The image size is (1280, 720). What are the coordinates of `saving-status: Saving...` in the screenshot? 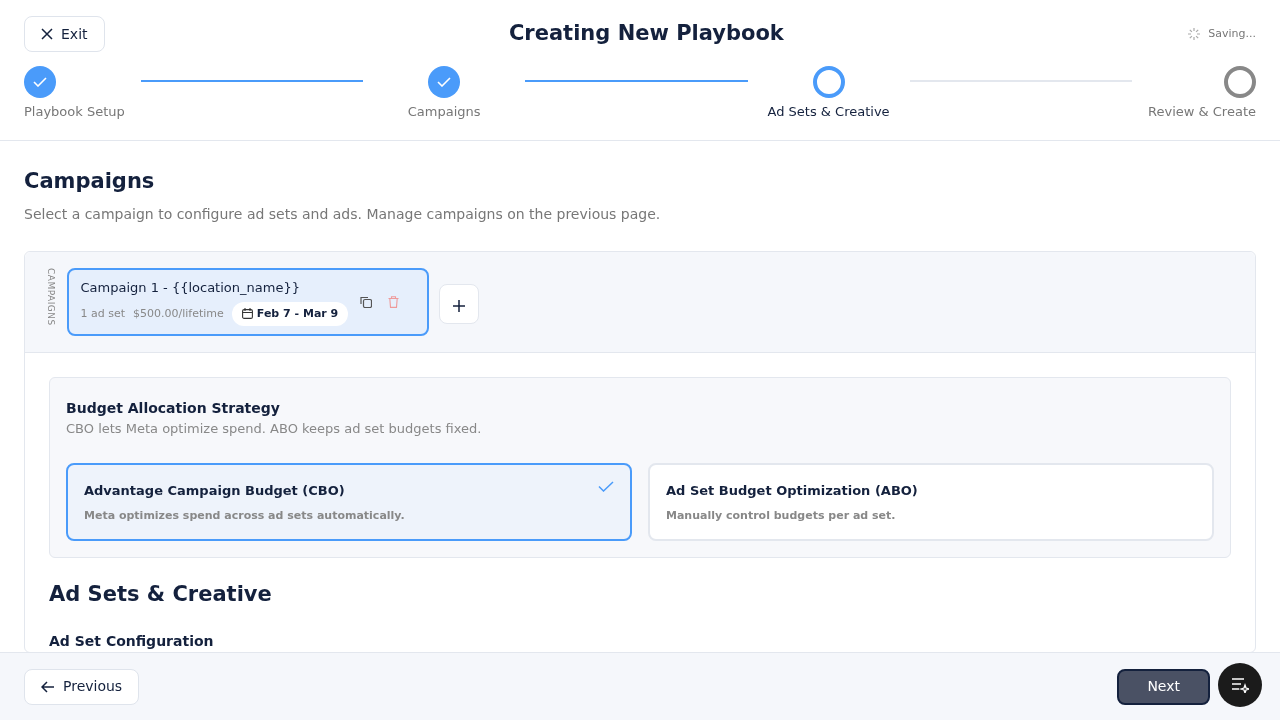 It's located at (1232, 33).